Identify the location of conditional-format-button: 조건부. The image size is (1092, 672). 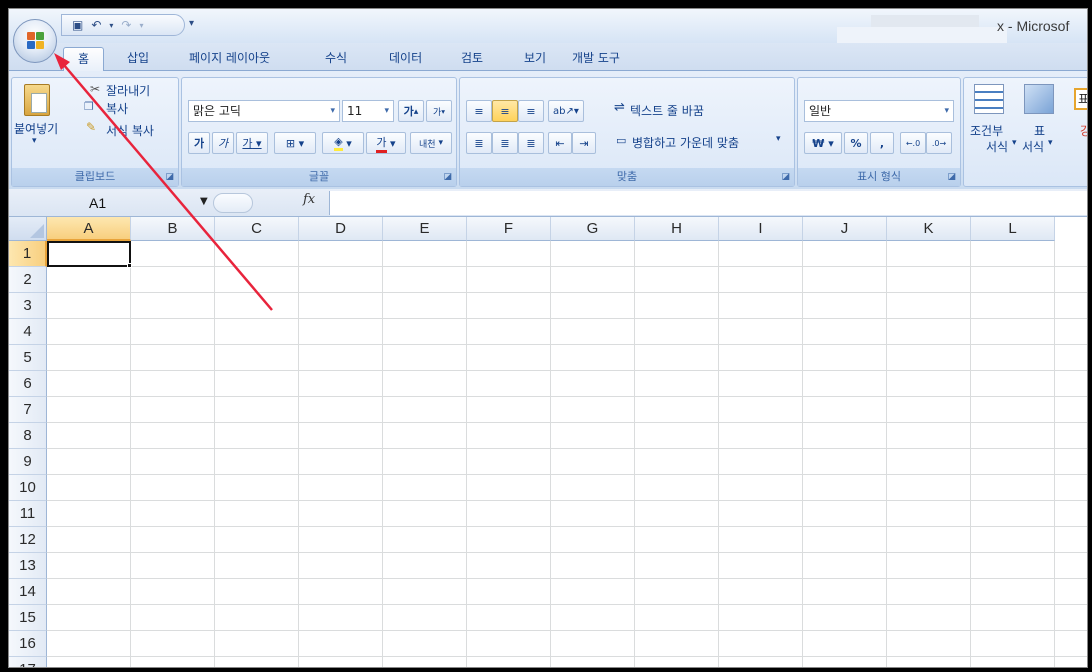
(986, 130).